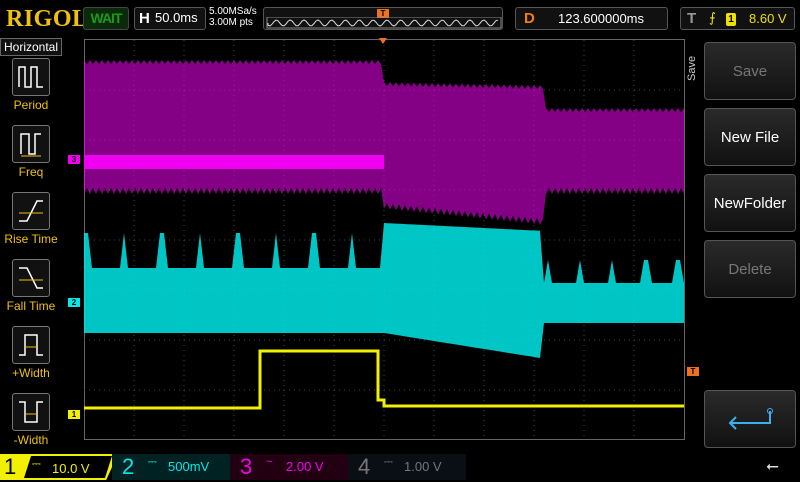 The image size is (800, 482). What do you see at coordinates (529, 18) in the screenshot?
I see `delay-label: D` at bounding box center [529, 18].